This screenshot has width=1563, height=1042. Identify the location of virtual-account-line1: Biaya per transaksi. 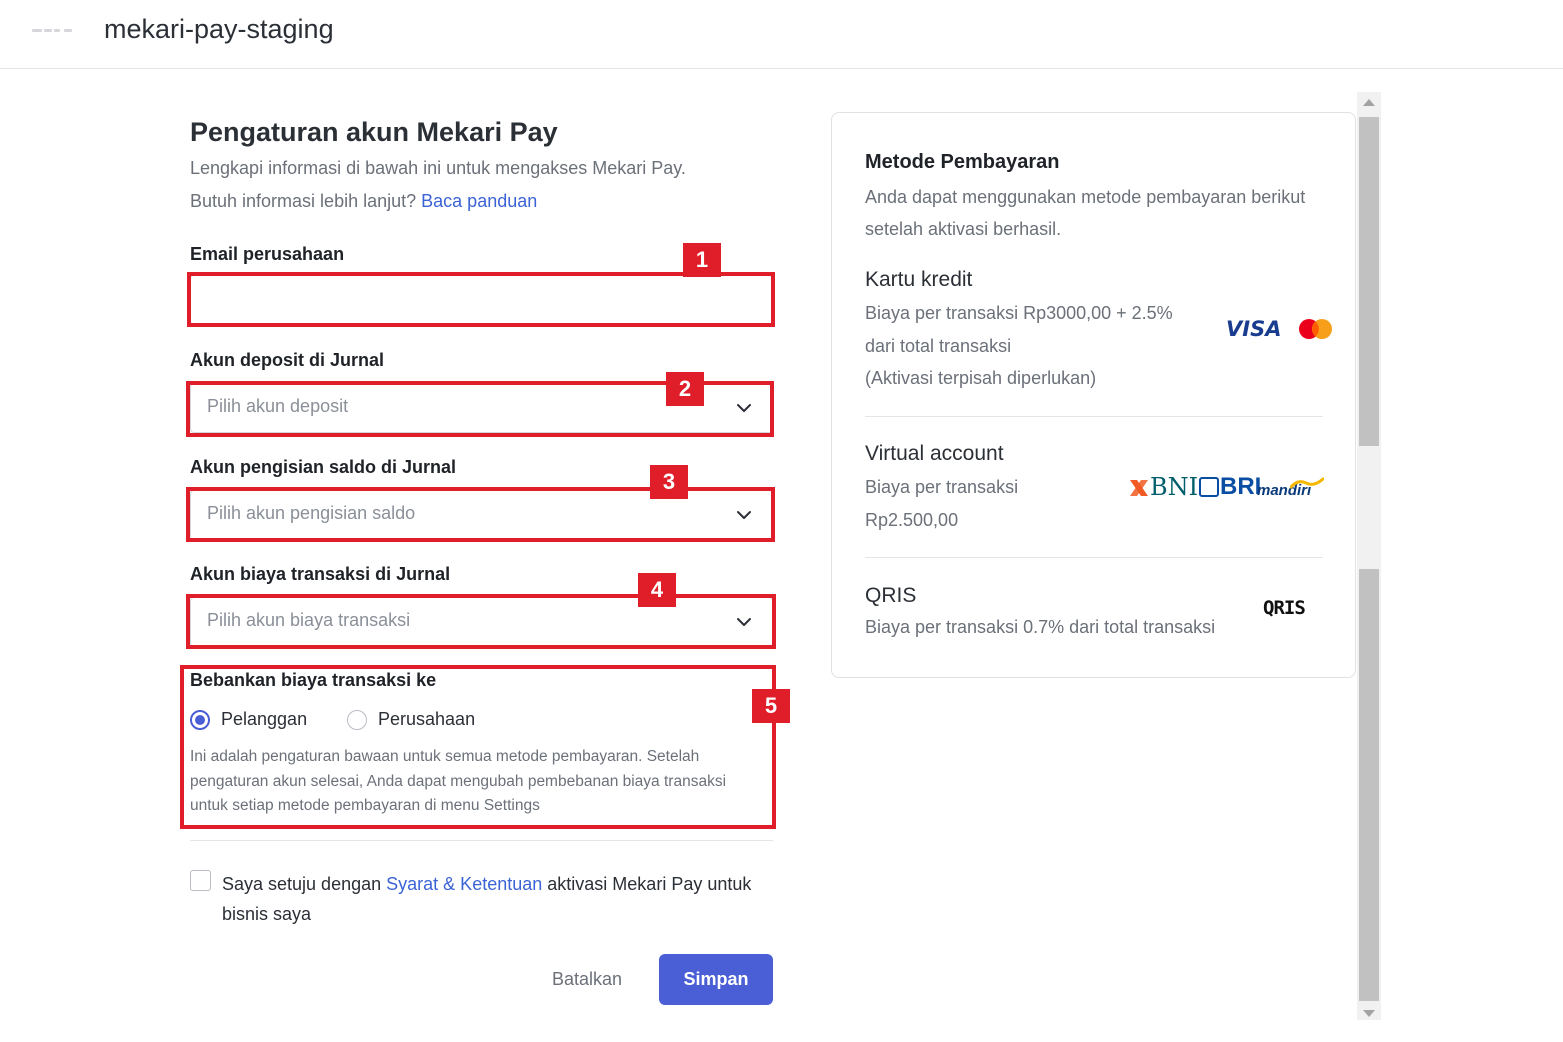
(942, 487).